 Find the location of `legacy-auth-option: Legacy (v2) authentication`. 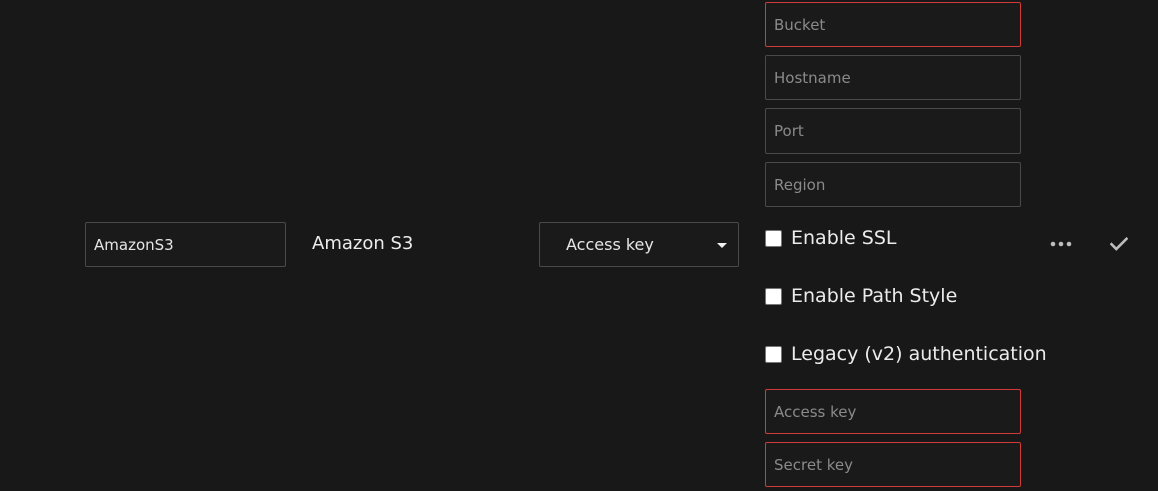

legacy-auth-option: Legacy (v2) authentication is located at coordinates (906, 354).